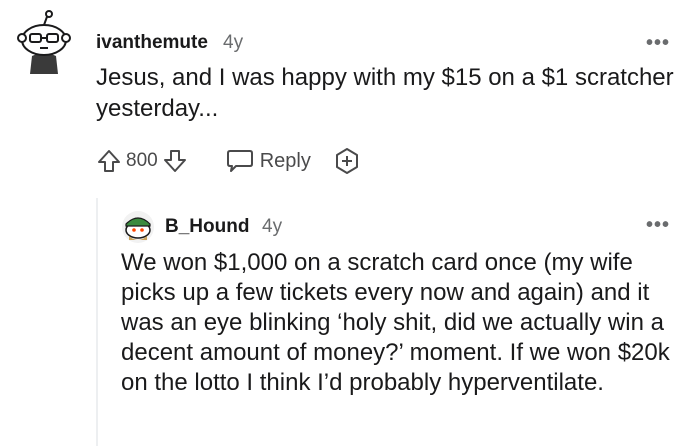  What do you see at coordinates (240, 161) in the screenshot?
I see `speech-bubble-icon` at bounding box center [240, 161].